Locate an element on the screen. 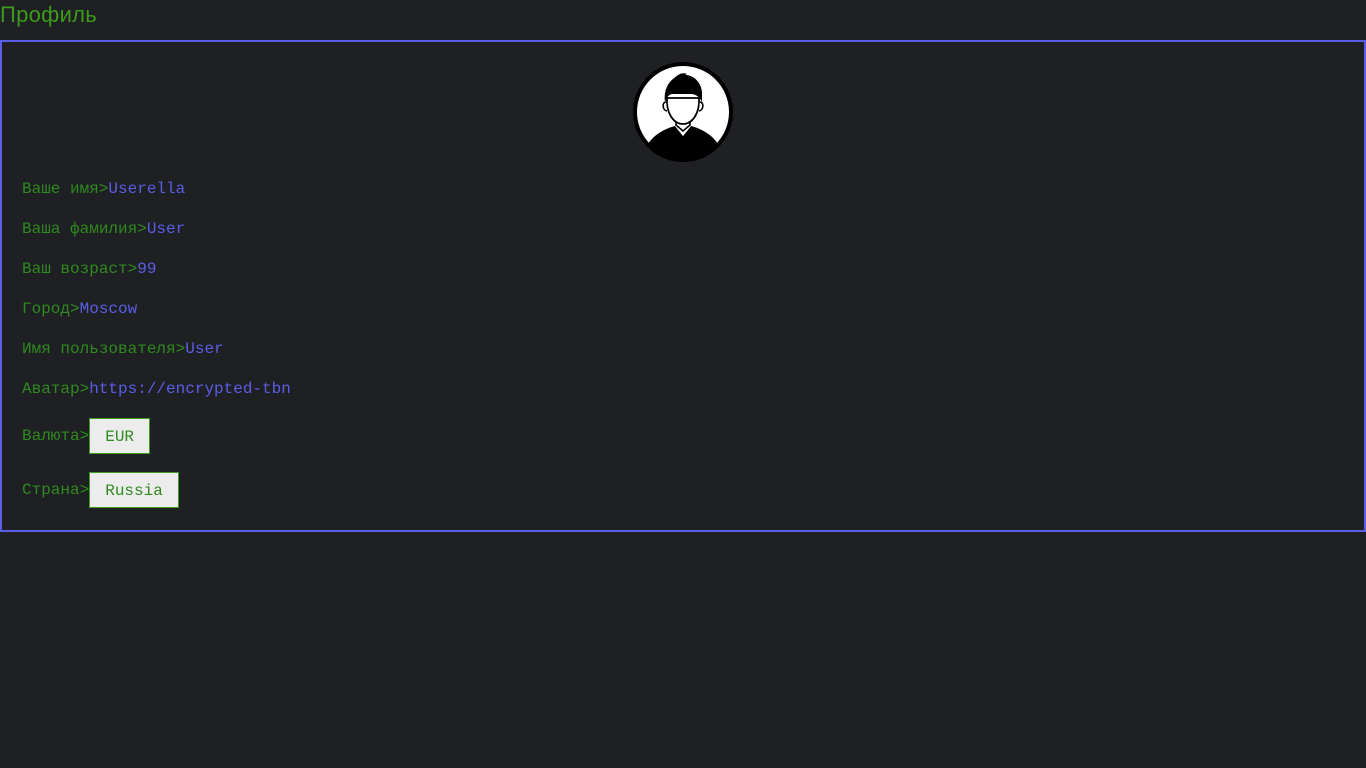 This screenshot has height=768, width=1366. age-label: Ваш возраст> is located at coordinates (80, 269).